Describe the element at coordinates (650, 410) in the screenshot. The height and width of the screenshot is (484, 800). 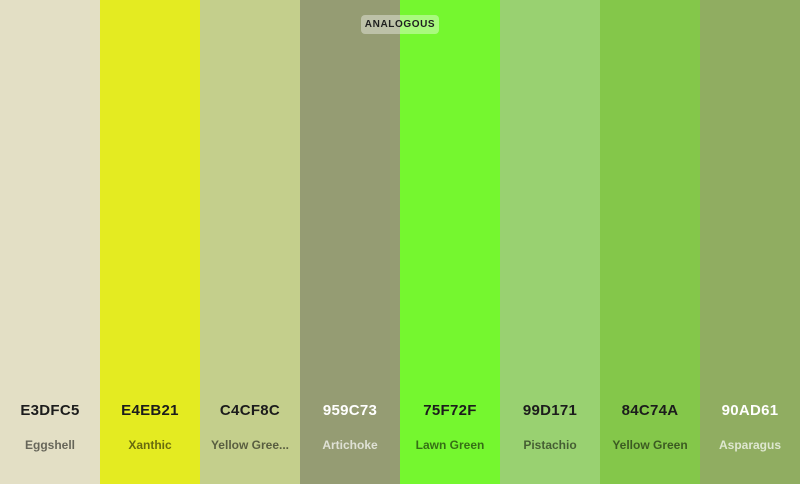
I see `swatch-hex-code: 84C74A` at that location.